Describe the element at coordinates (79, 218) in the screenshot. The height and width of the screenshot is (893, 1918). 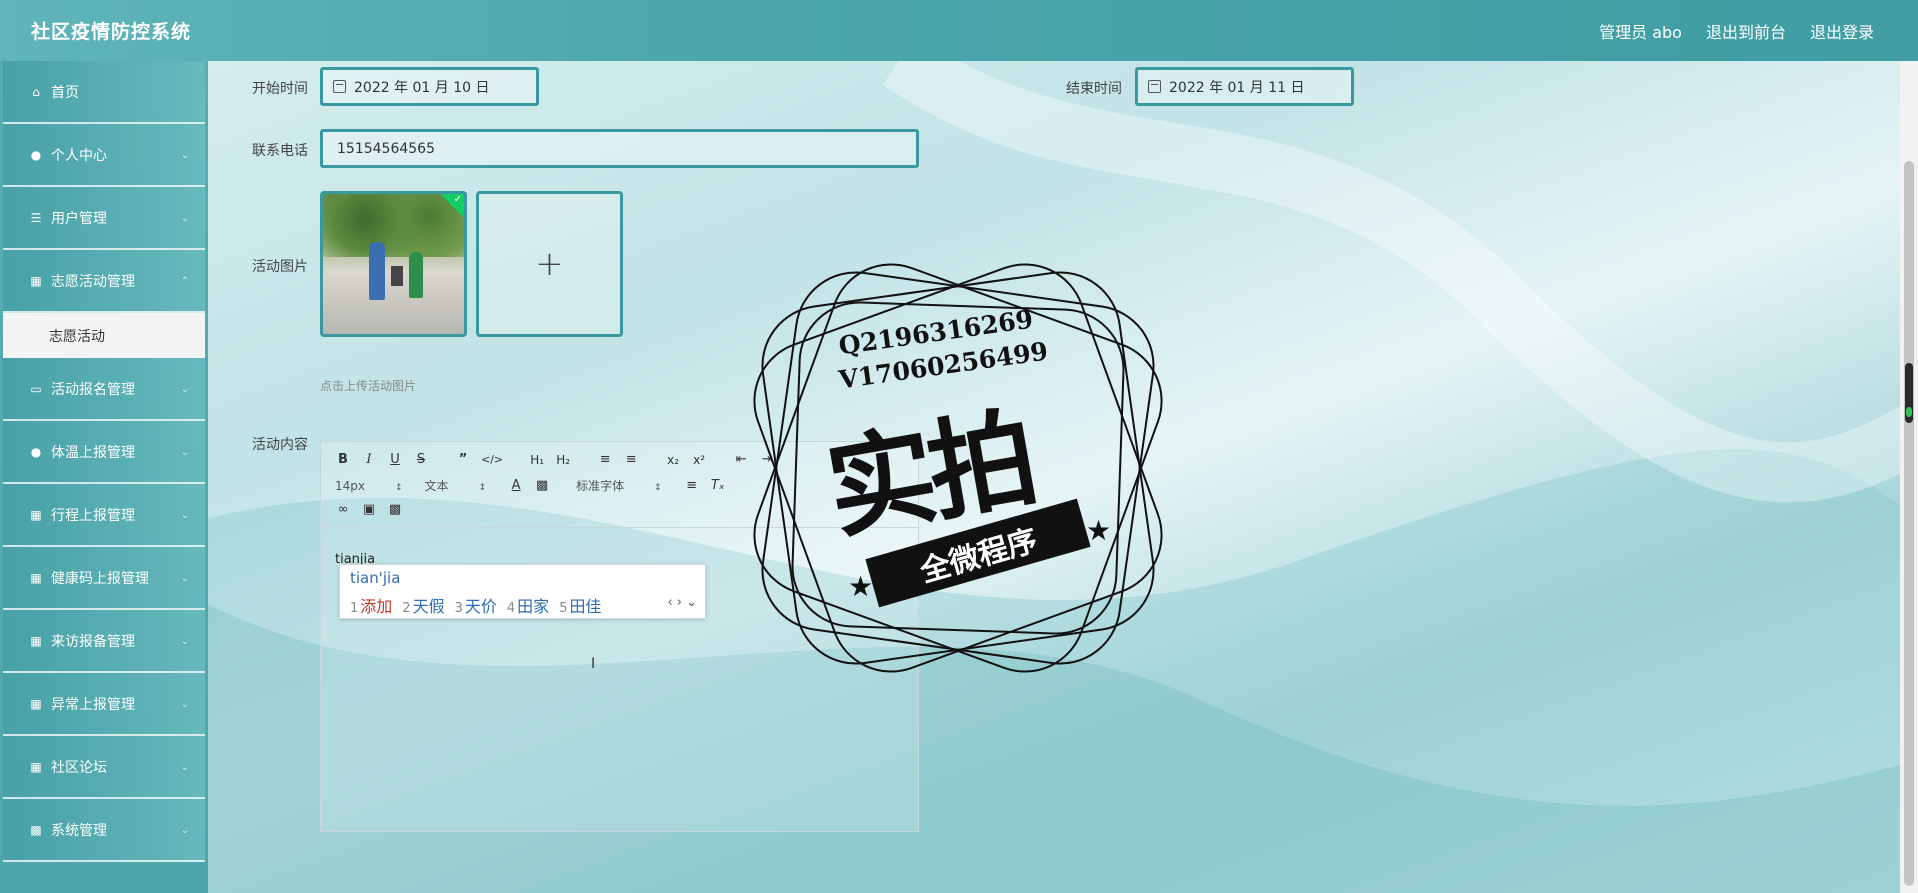
I see `sidebar-item-label: 用户管理` at that location.